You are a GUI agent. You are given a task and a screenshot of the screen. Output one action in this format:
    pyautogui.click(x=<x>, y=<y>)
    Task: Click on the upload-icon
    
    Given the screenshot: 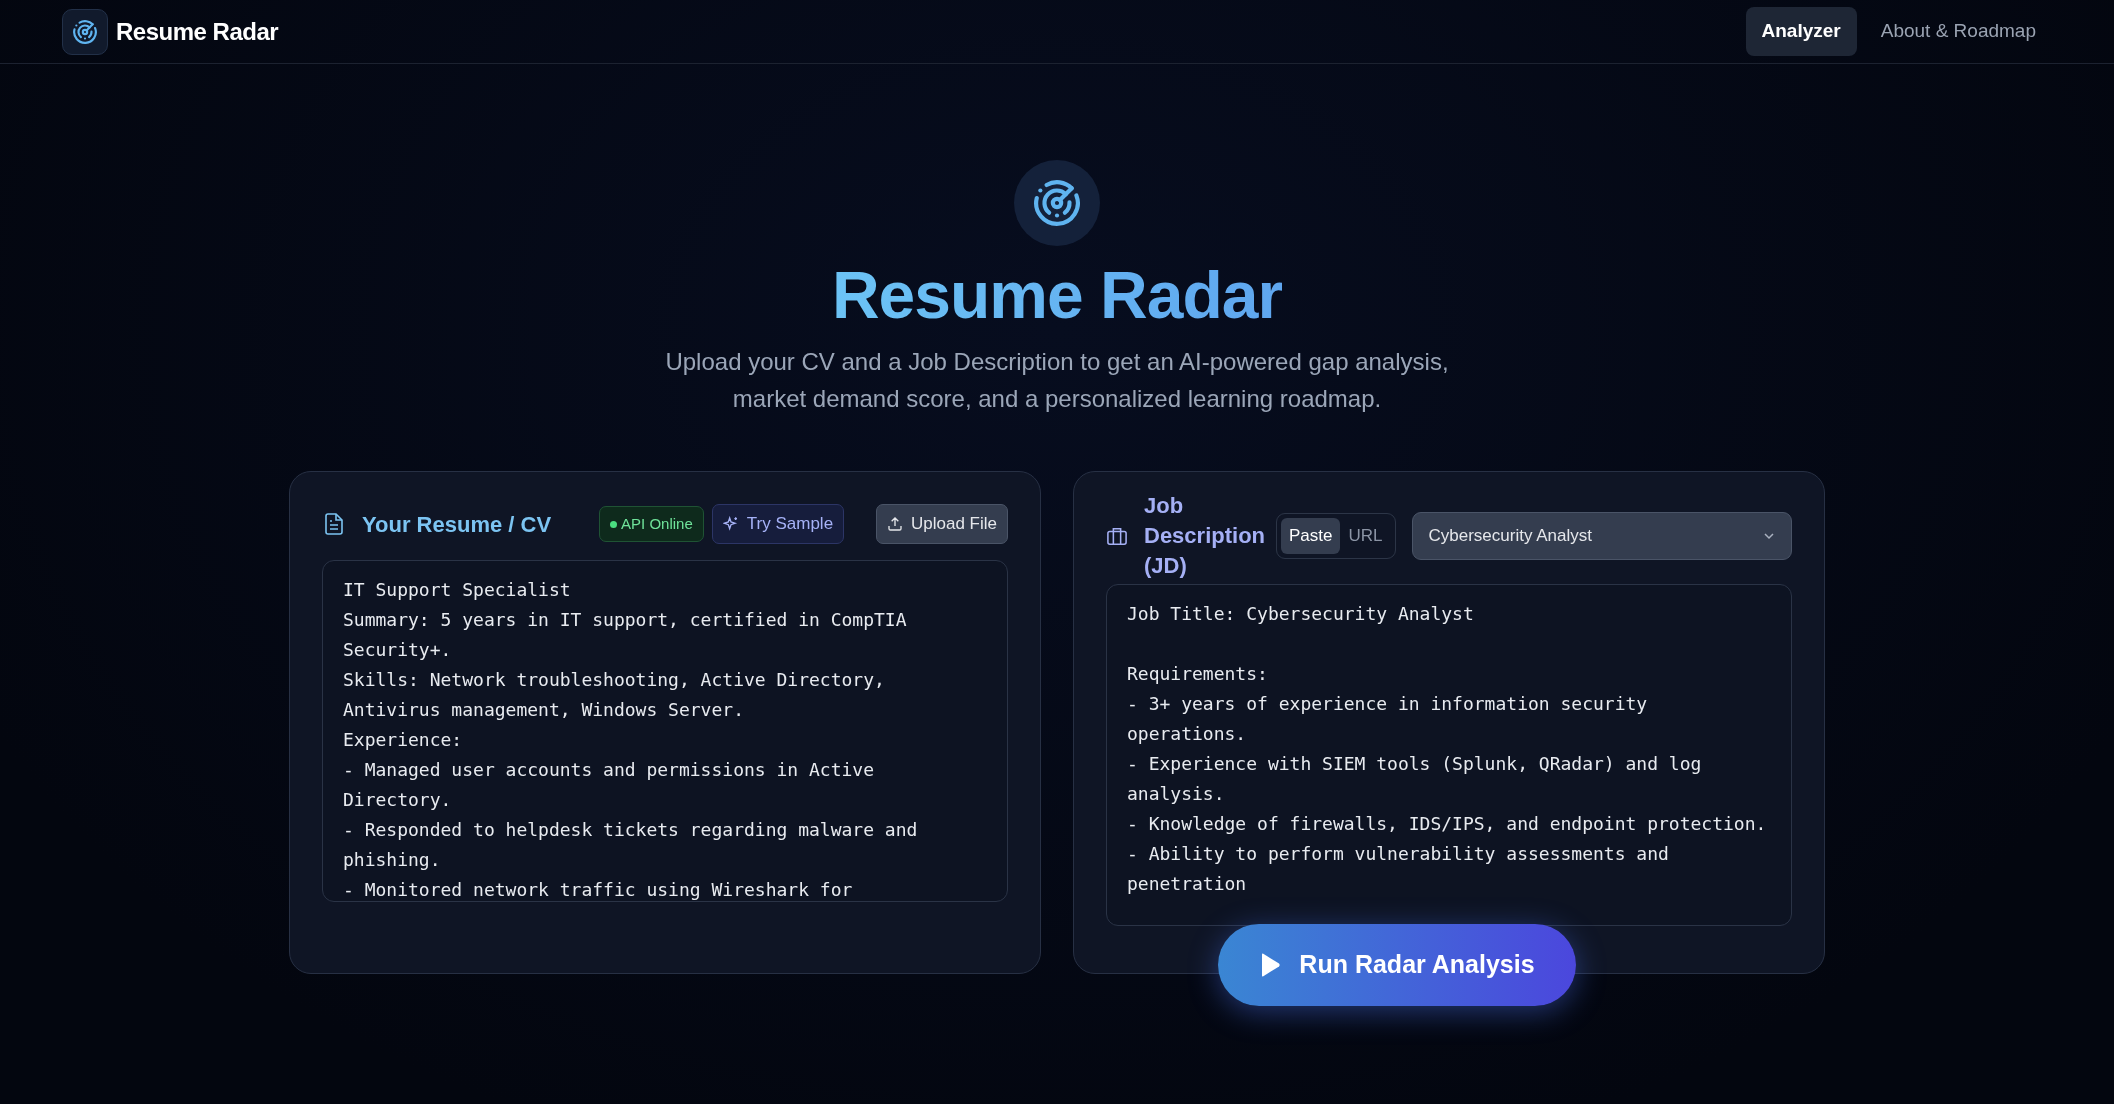 What is the action you would take?
    pyautogui.click(x=895, y=524)
    